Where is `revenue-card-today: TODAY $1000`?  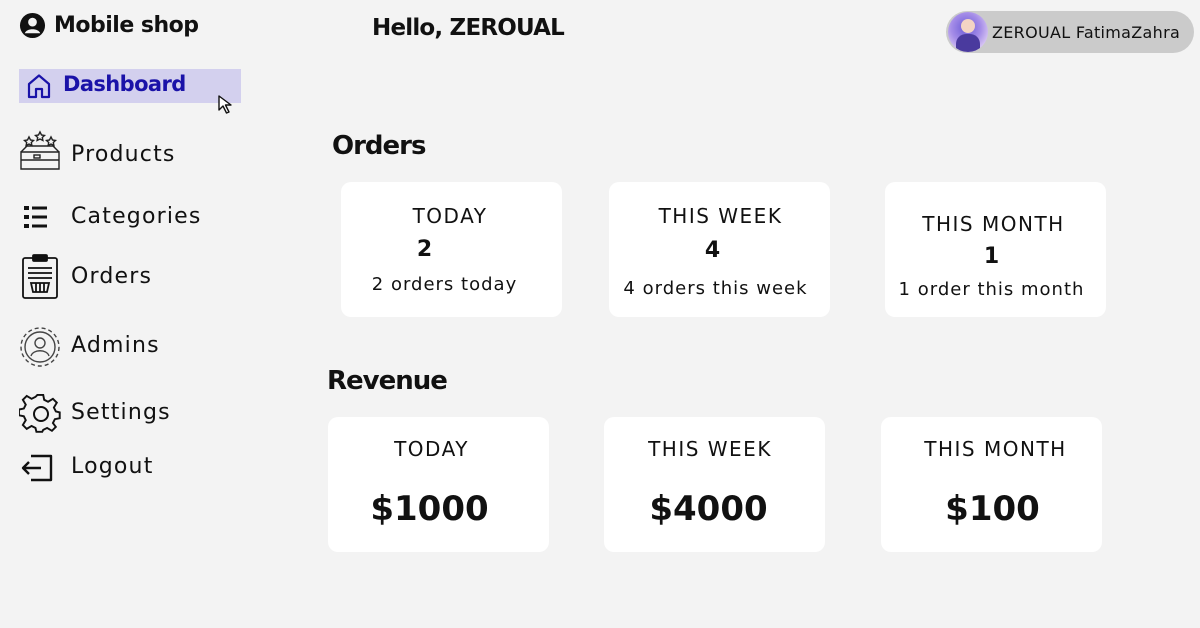
revenue-card-today: TODAY $1000 is located at coordinates (438, 484).